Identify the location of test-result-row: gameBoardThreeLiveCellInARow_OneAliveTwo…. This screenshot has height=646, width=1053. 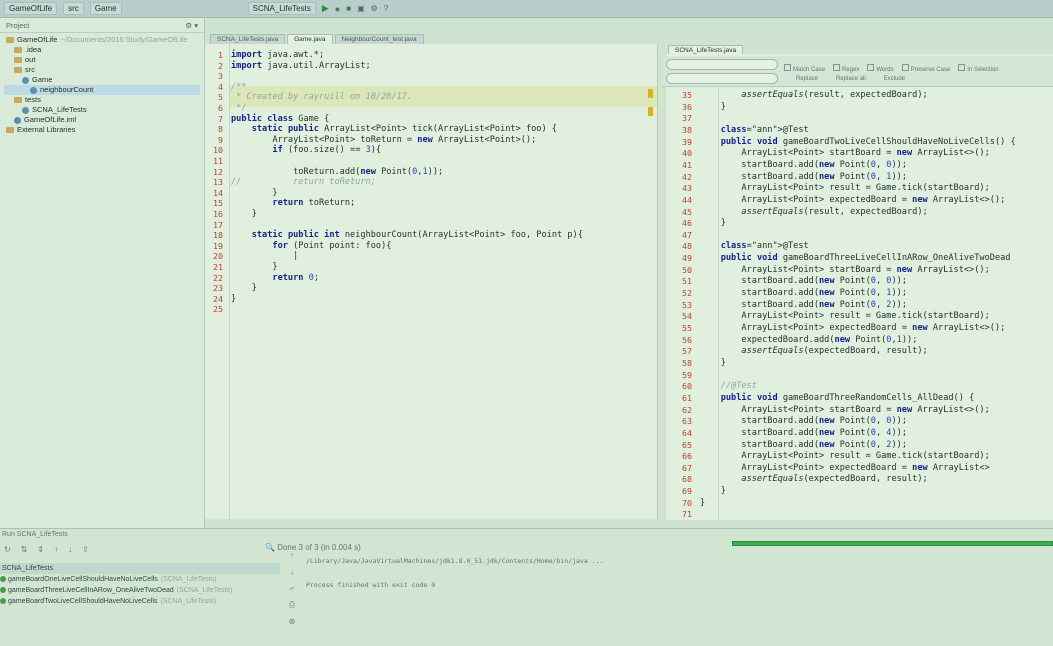
(140, 590).